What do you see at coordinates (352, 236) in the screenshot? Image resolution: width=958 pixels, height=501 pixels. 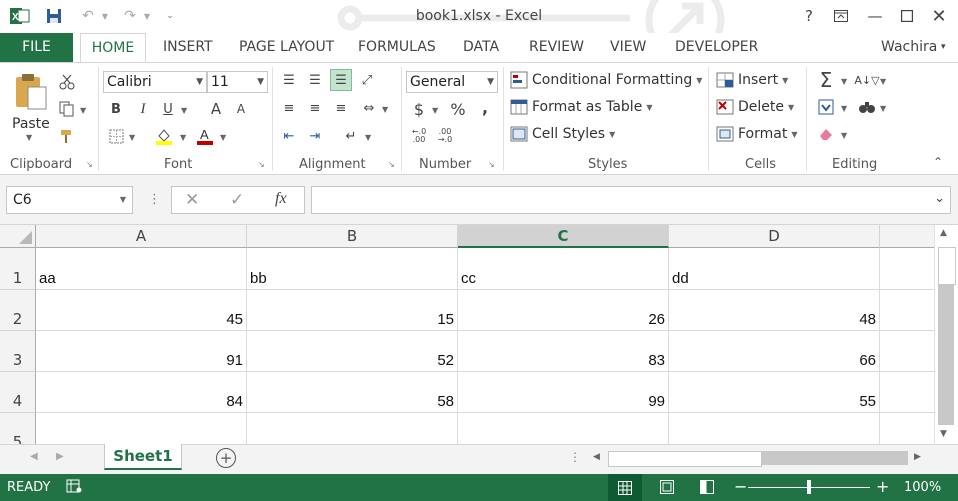 I see `column-header-b: B` at bounding box center [352, 236].